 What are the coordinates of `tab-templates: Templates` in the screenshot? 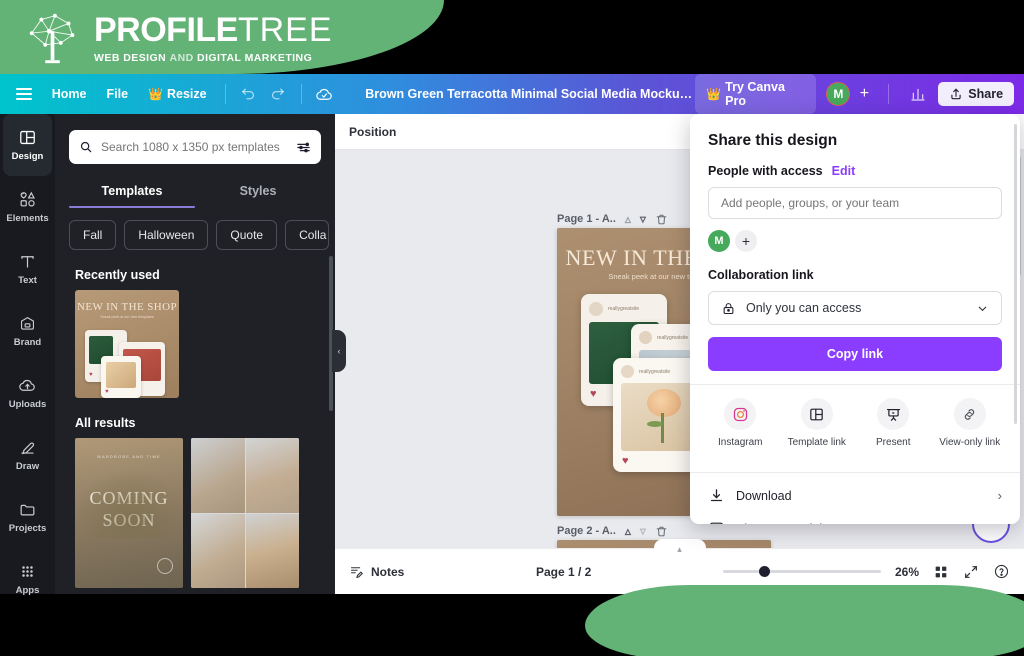 It's located at (132, 191).